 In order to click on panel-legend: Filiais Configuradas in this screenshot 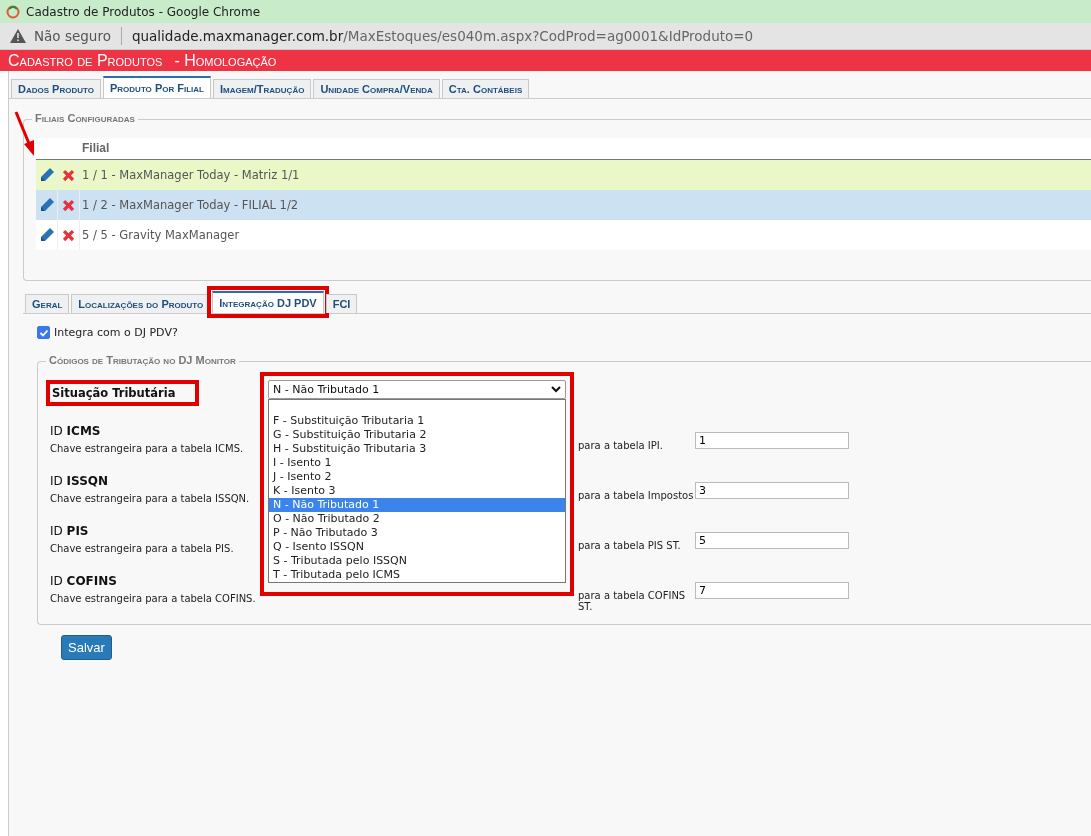, I will do `click(85, 118)`.